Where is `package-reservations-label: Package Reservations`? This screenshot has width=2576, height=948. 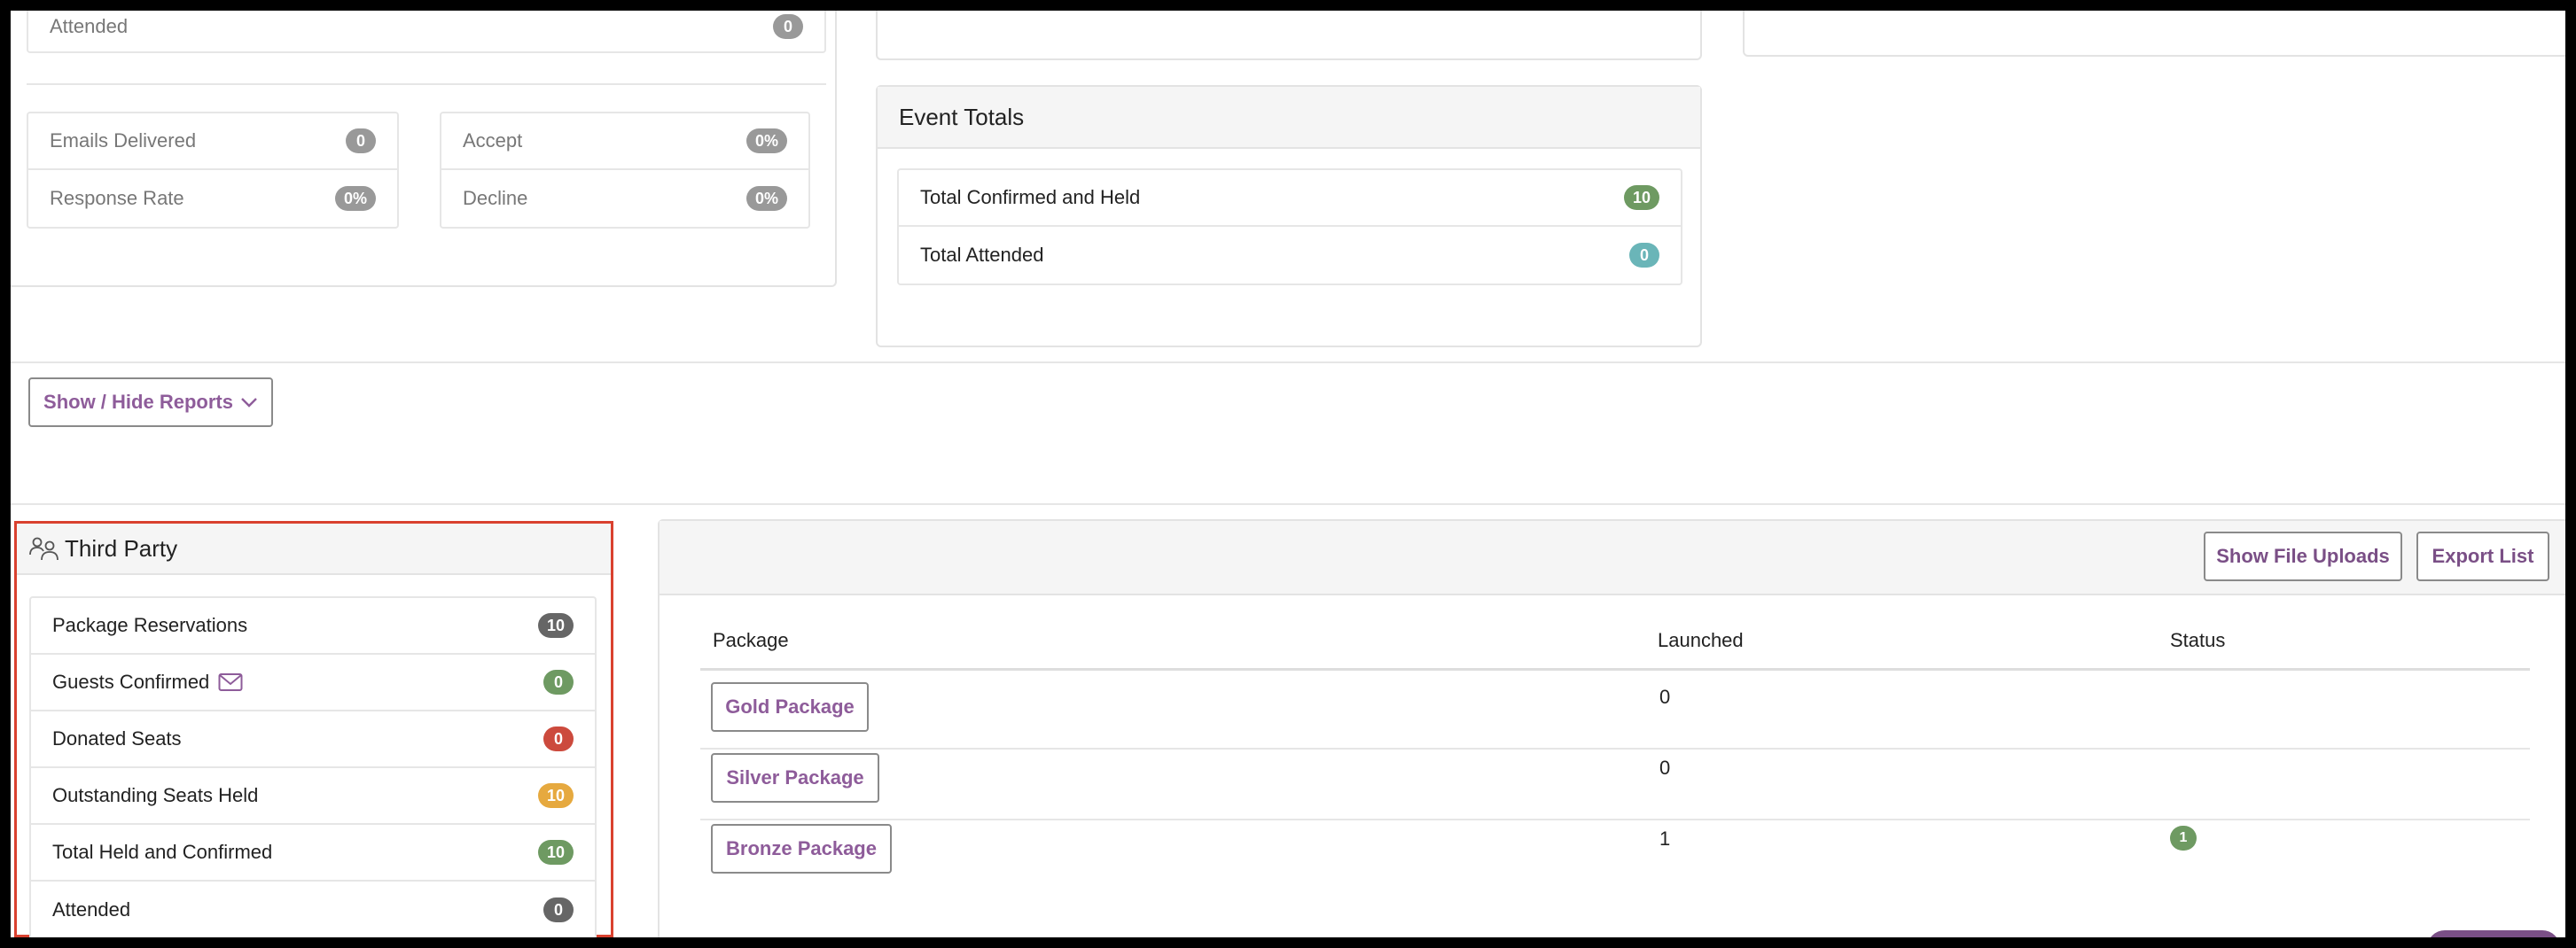 package-reservations-label: Package Reservations is located at coordinates (150, 625).